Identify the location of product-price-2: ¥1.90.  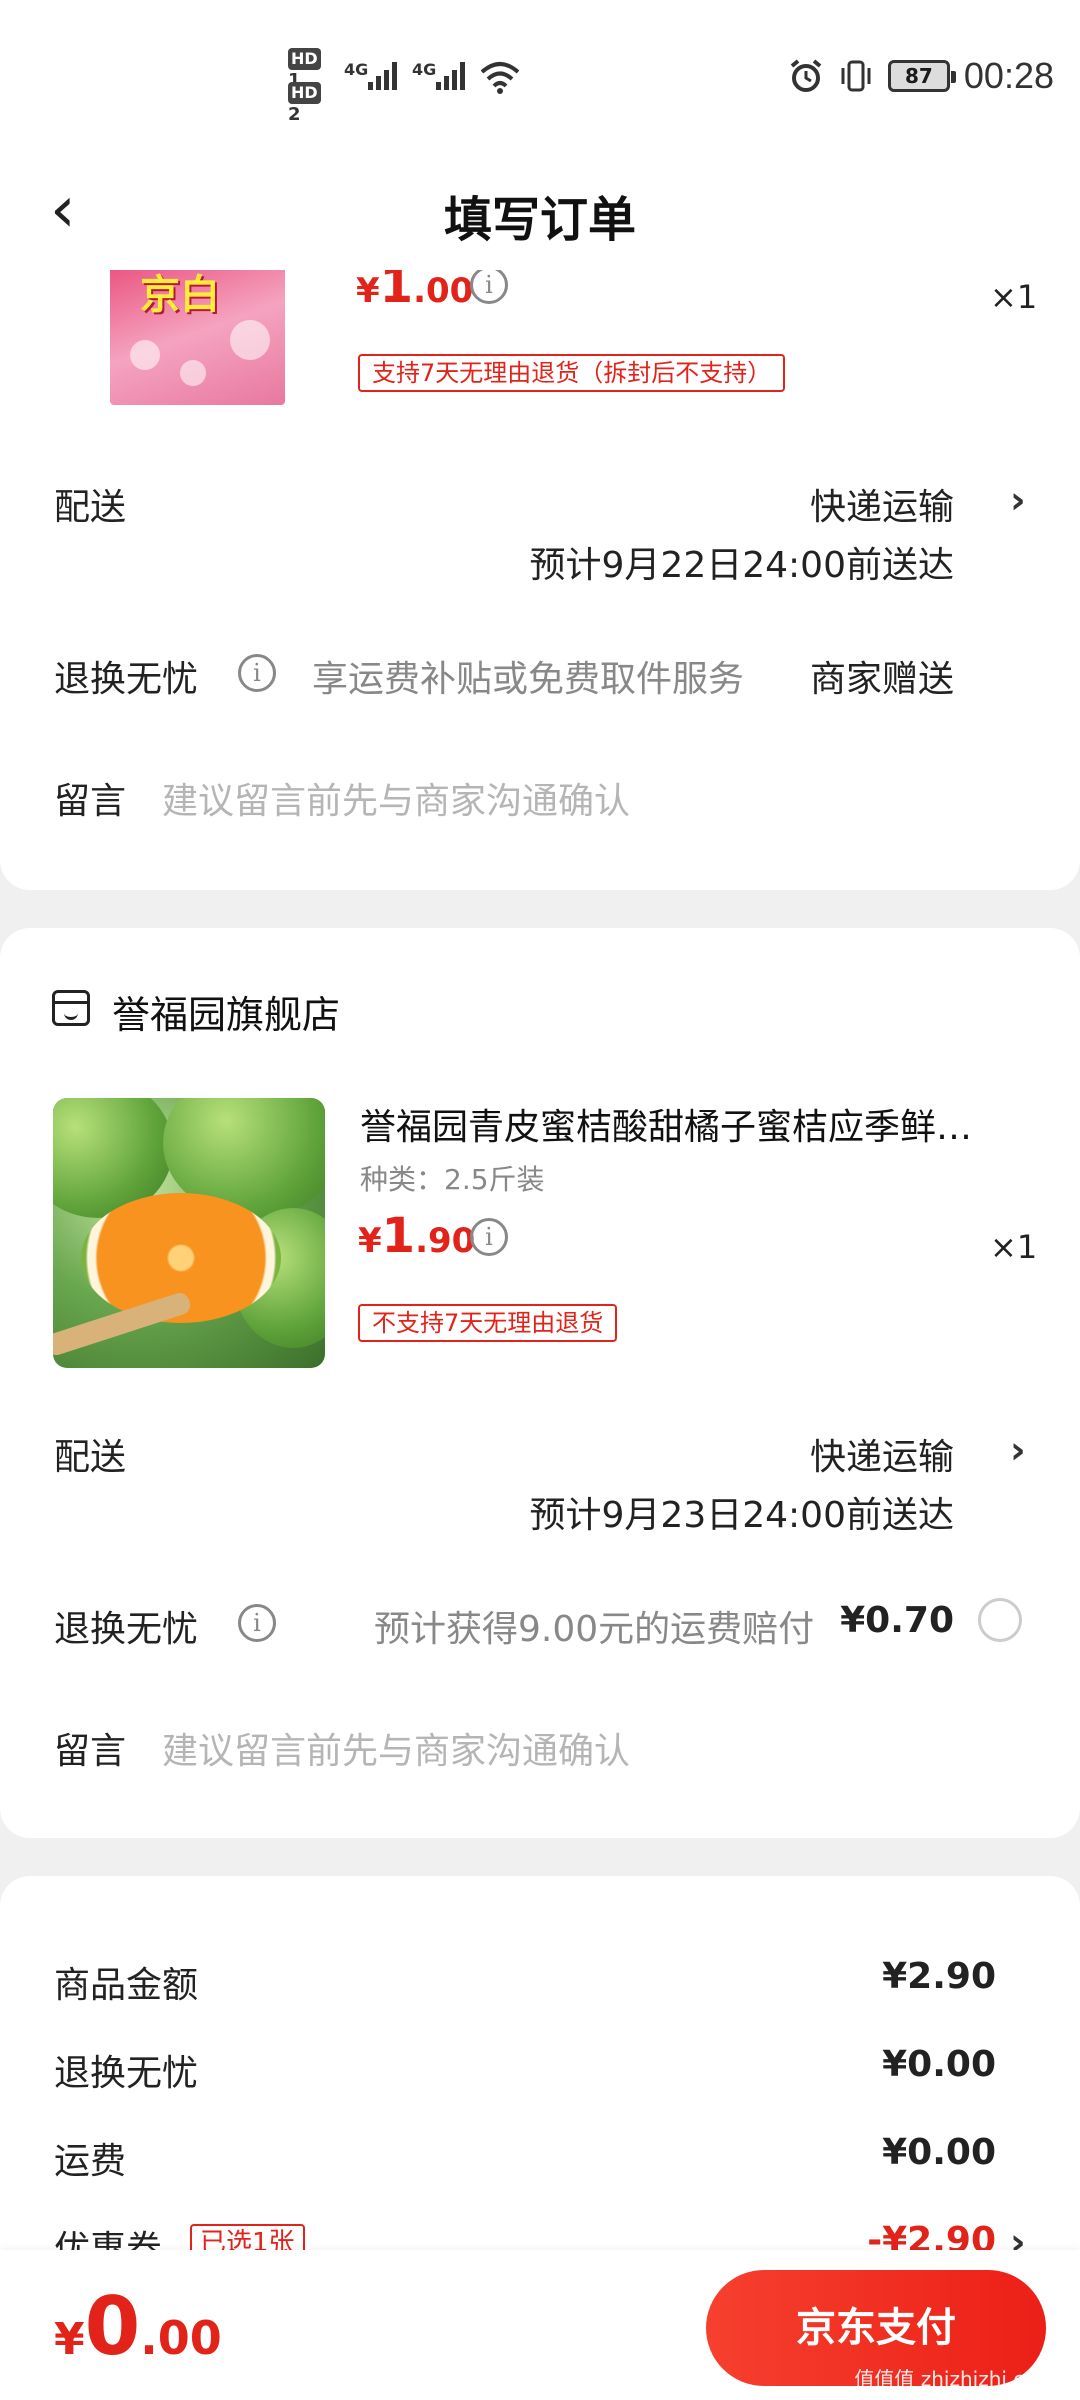
(417, 1236).